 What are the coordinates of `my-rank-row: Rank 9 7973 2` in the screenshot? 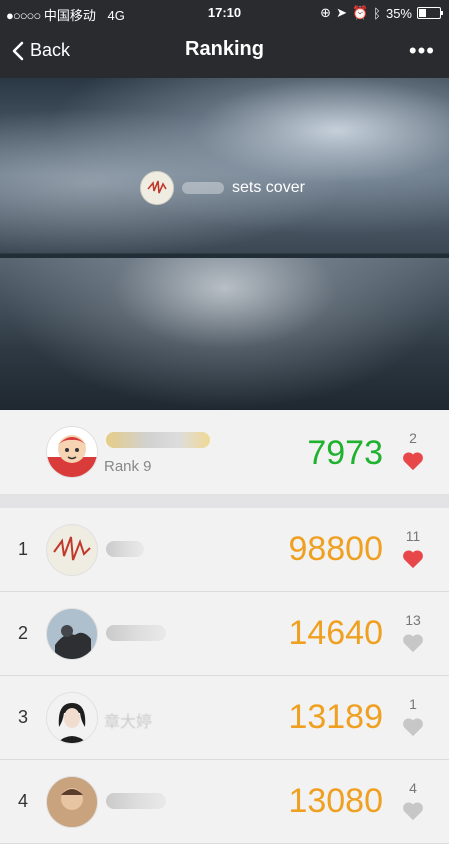 It's located at (224, 452).